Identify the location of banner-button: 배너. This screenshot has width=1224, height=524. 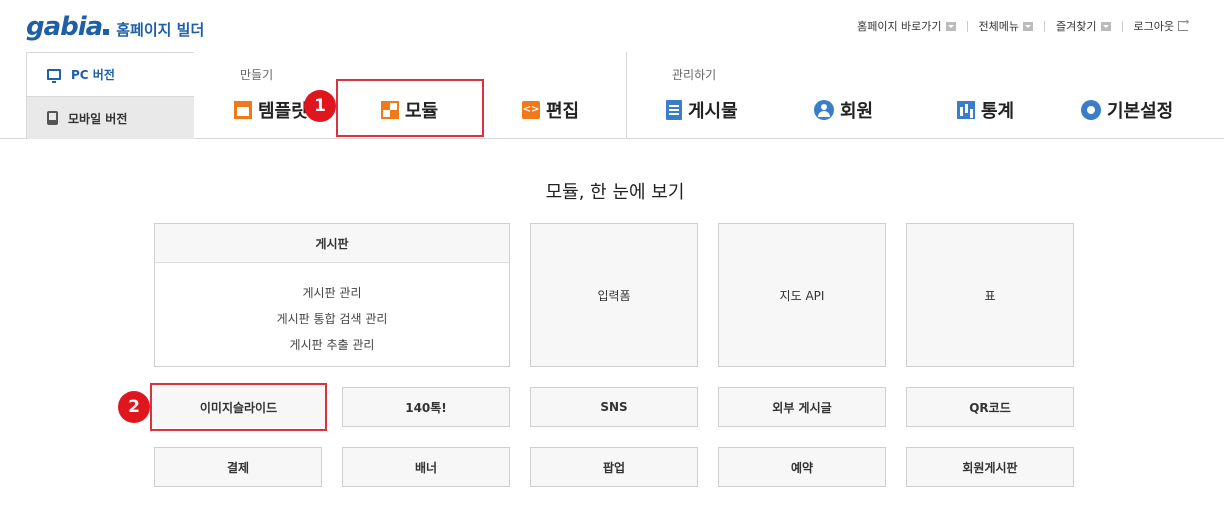
(426, 467).